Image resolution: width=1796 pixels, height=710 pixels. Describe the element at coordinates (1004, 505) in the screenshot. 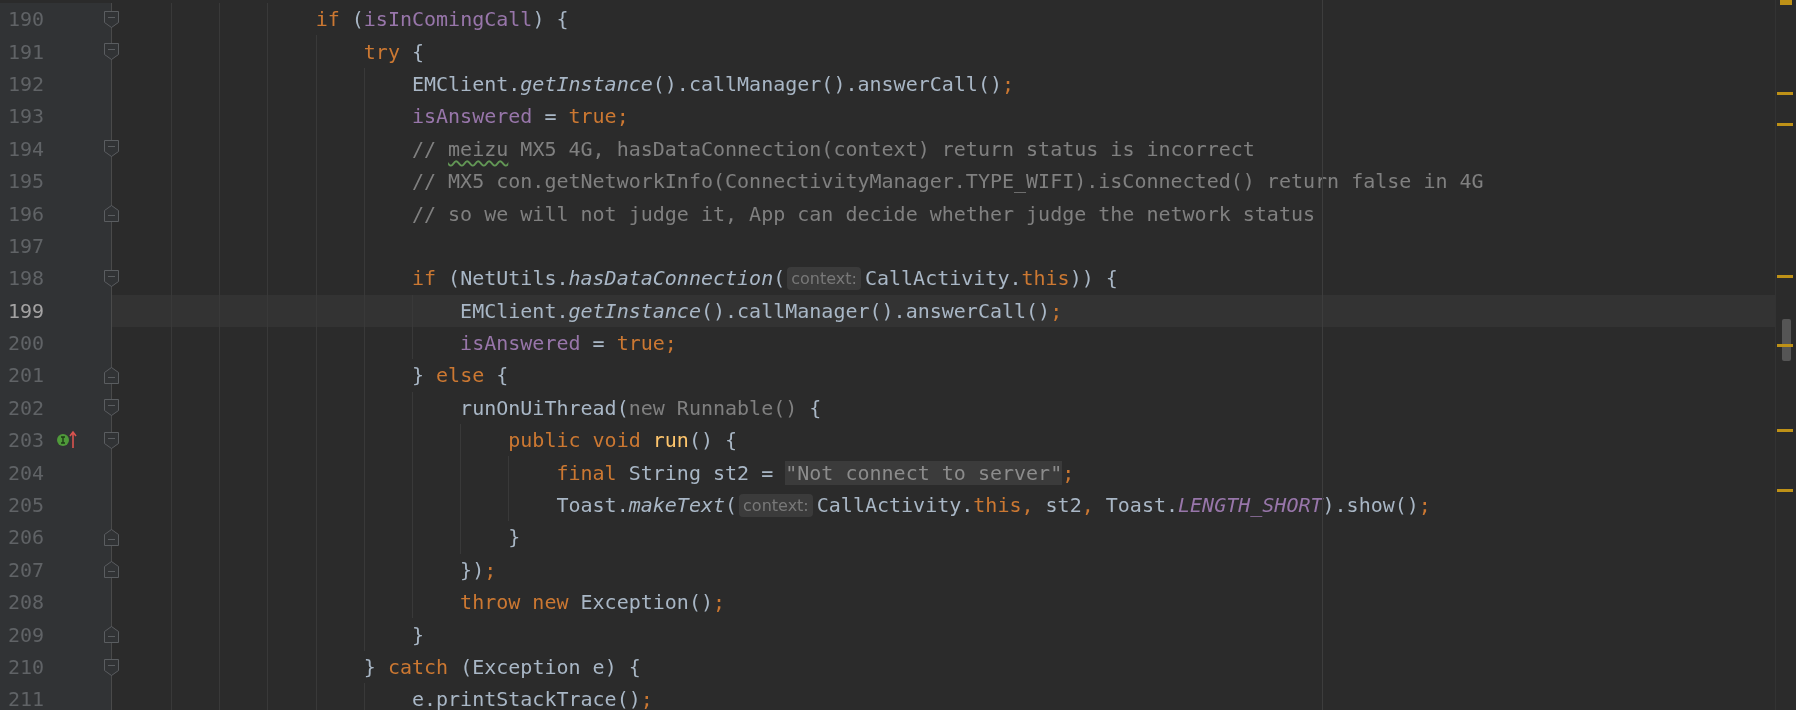

I see `code-token: this,` at that location.